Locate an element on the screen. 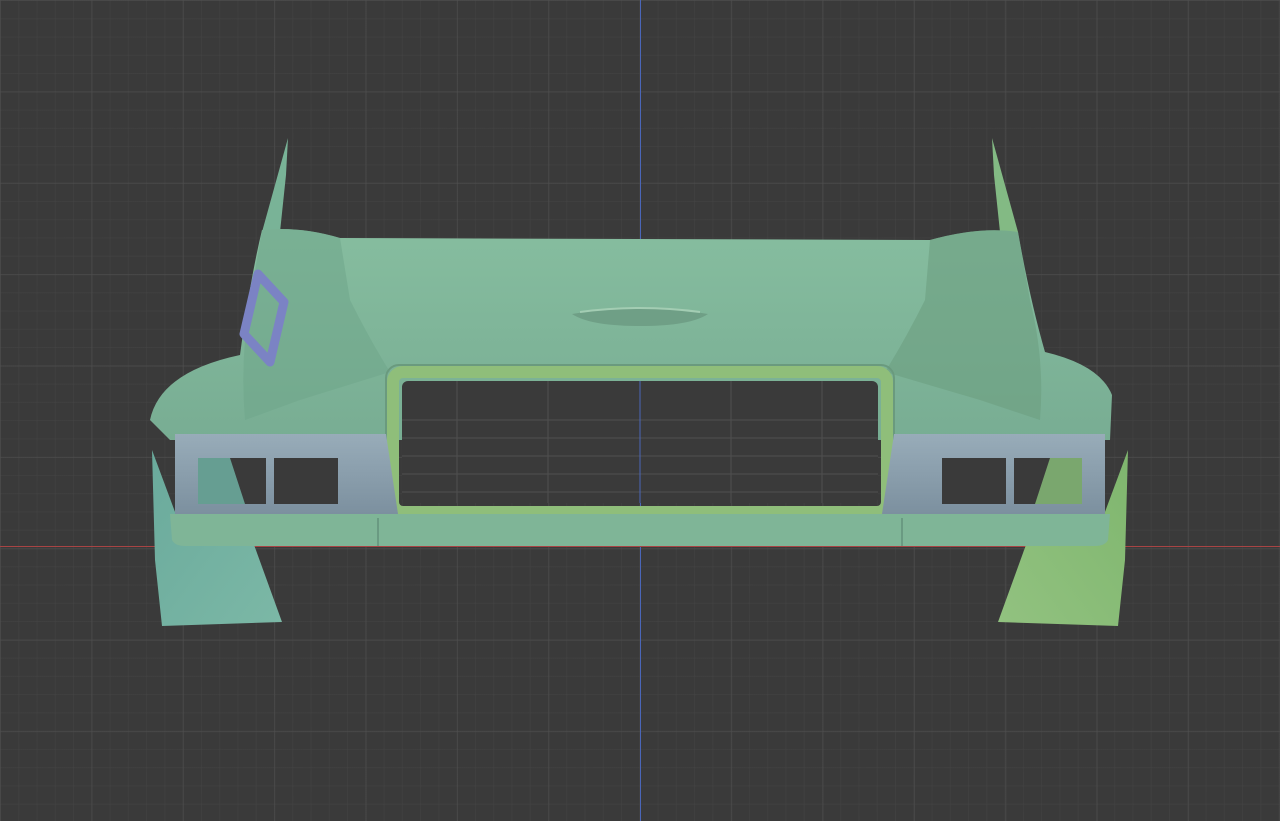 This screenshot has height=821, width=1280. right-fog-light-inner is located at coordinates (974, 481).